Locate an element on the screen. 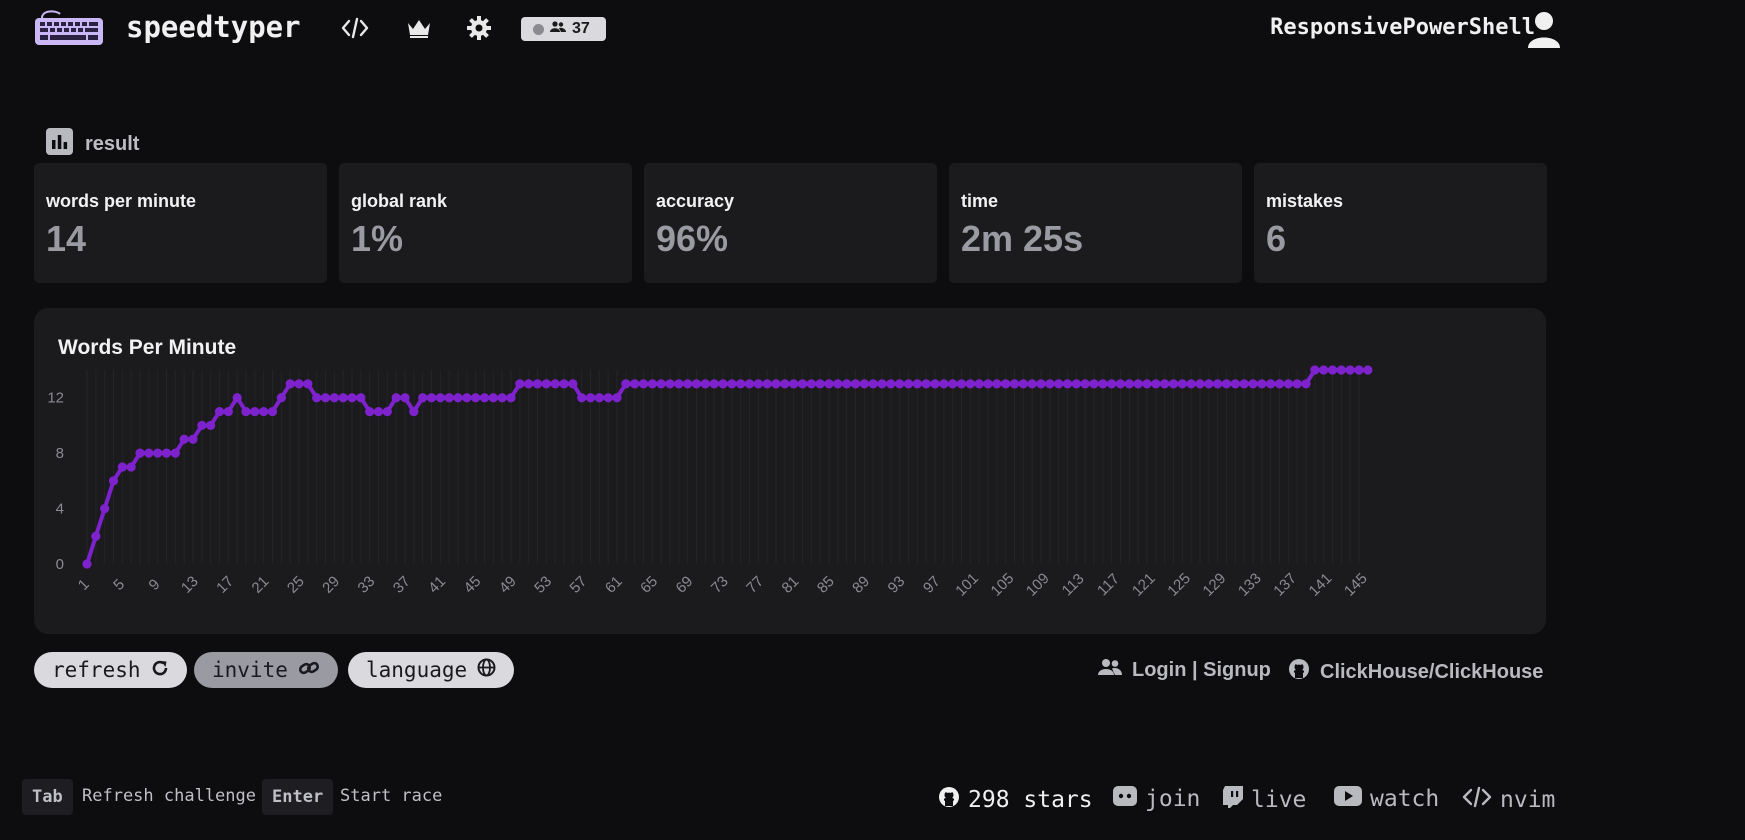 This screenshot has width=1745, height=840. stat-label: accuracy is located at coordinates (695, 201).